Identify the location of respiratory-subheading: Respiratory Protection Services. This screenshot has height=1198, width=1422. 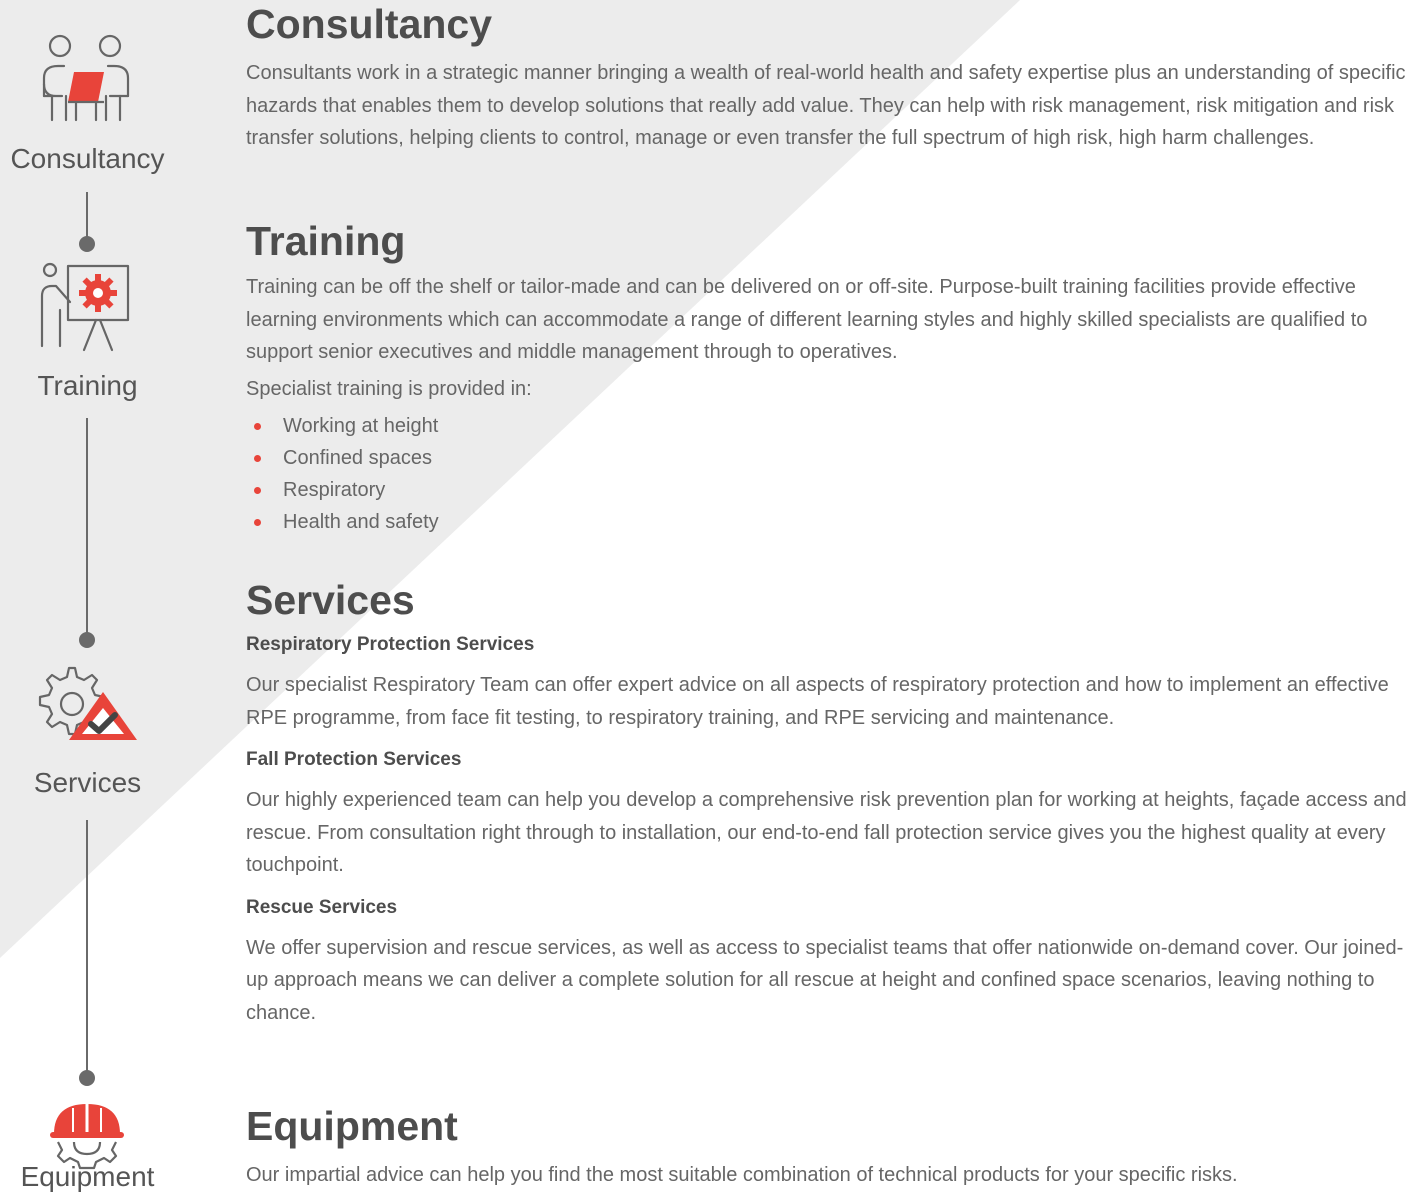
(390, 644).